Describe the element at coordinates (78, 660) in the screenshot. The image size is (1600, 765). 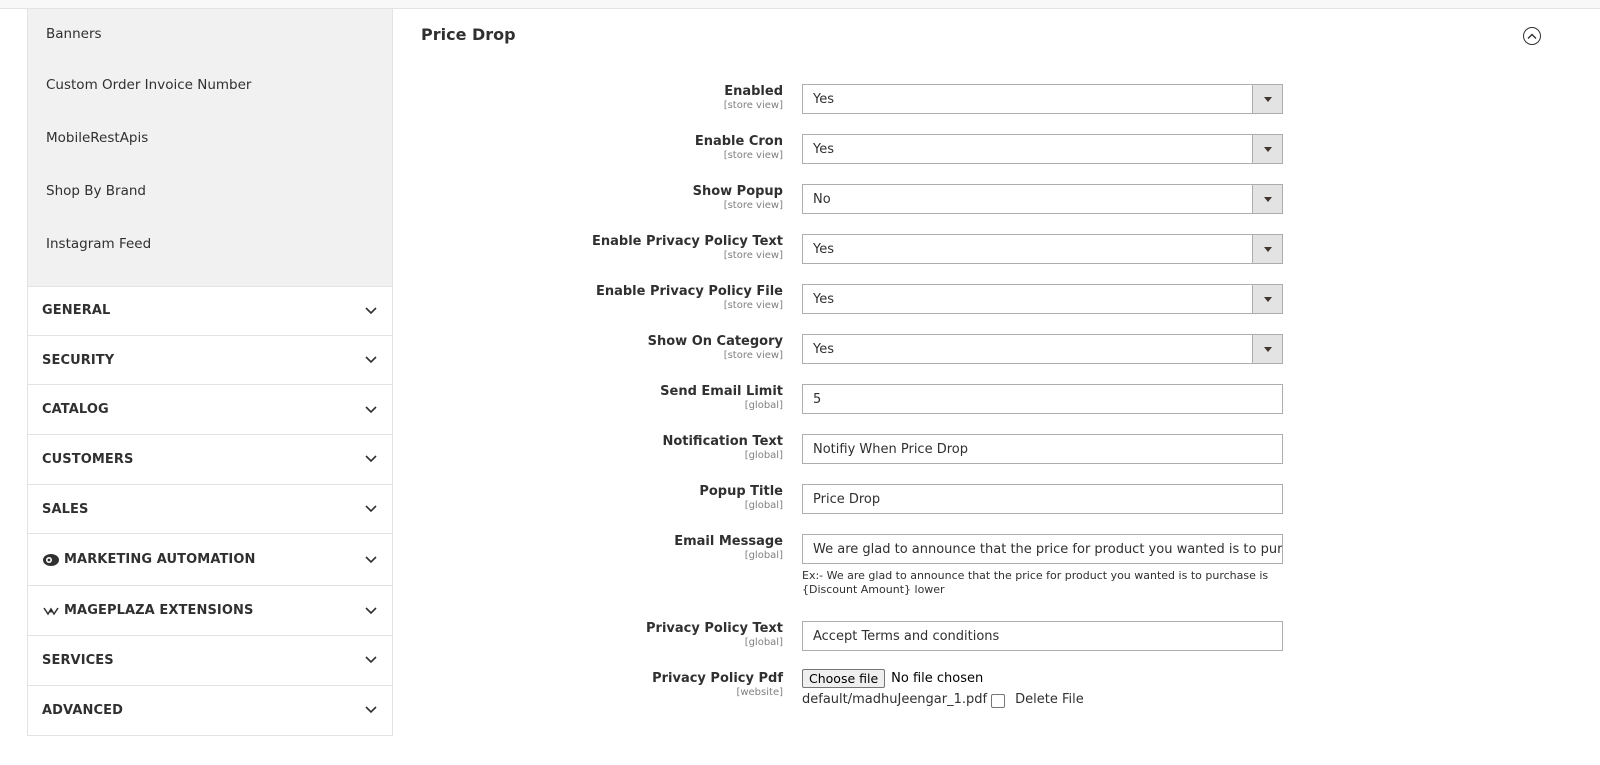
I see `section-label: SERVICES` at that location.